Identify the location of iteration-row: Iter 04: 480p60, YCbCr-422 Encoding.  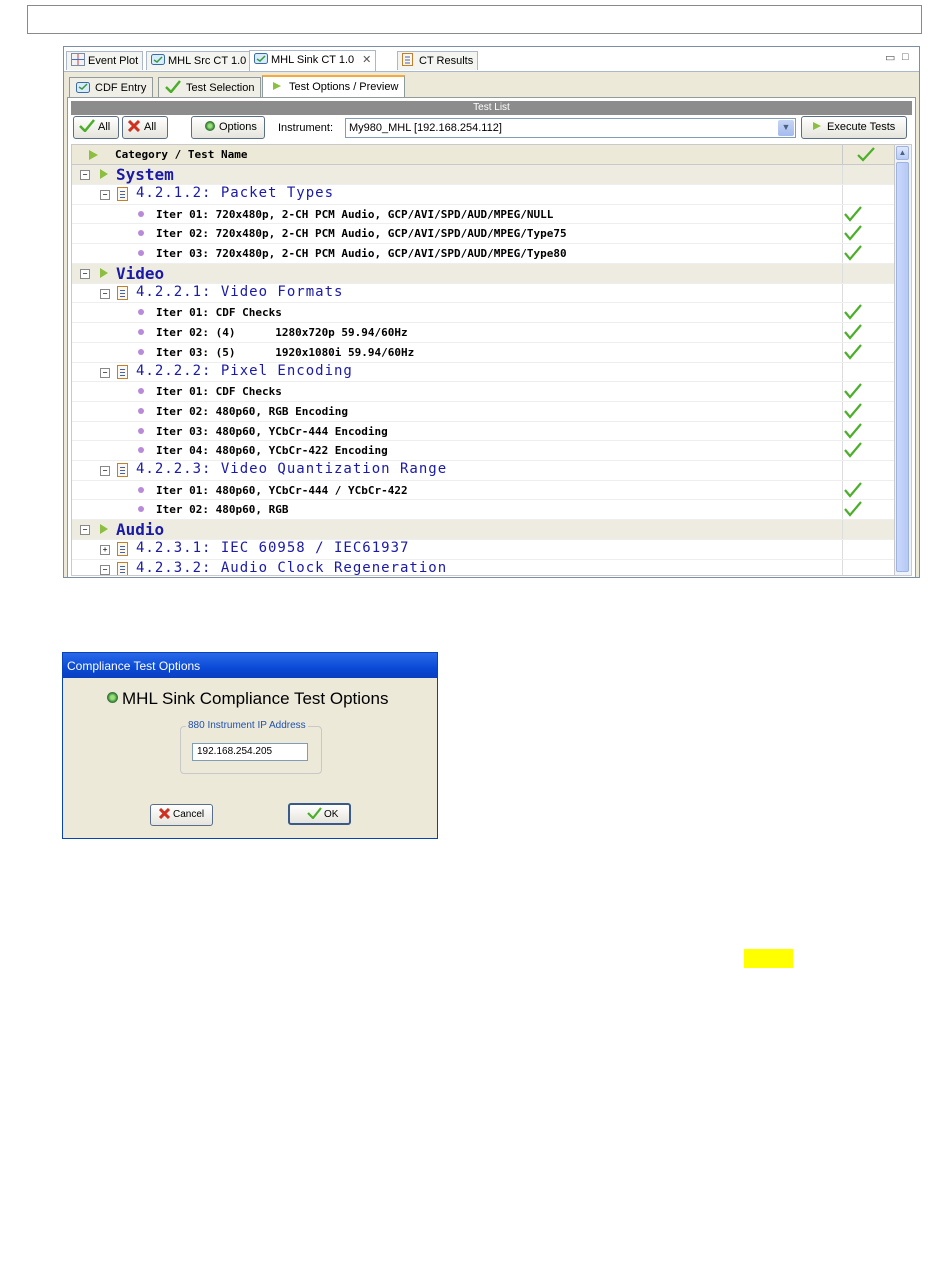
(483, 451).